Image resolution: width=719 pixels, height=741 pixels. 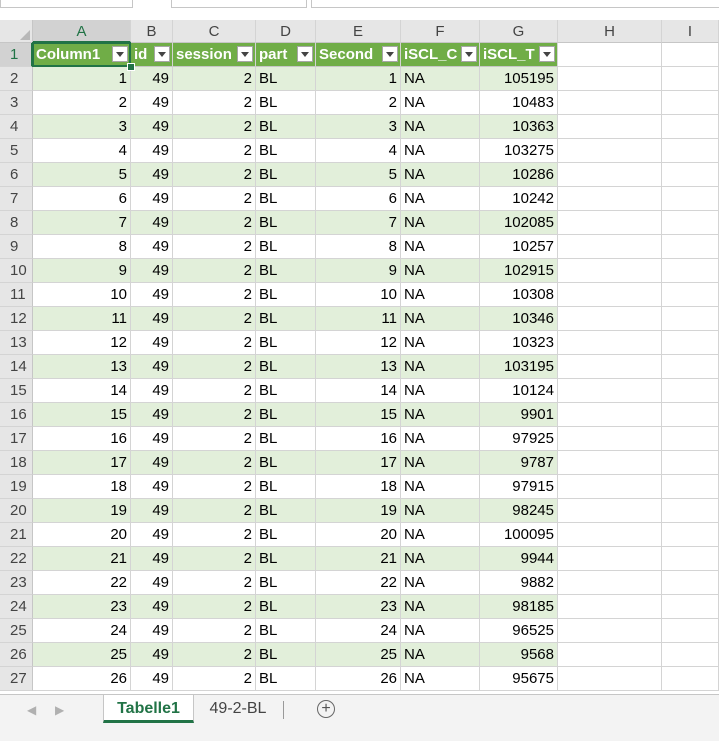 What do you see at coordinates (358, 415) in the screenshot?
I see `table-cell: 15` at bounding box center [358, 415].